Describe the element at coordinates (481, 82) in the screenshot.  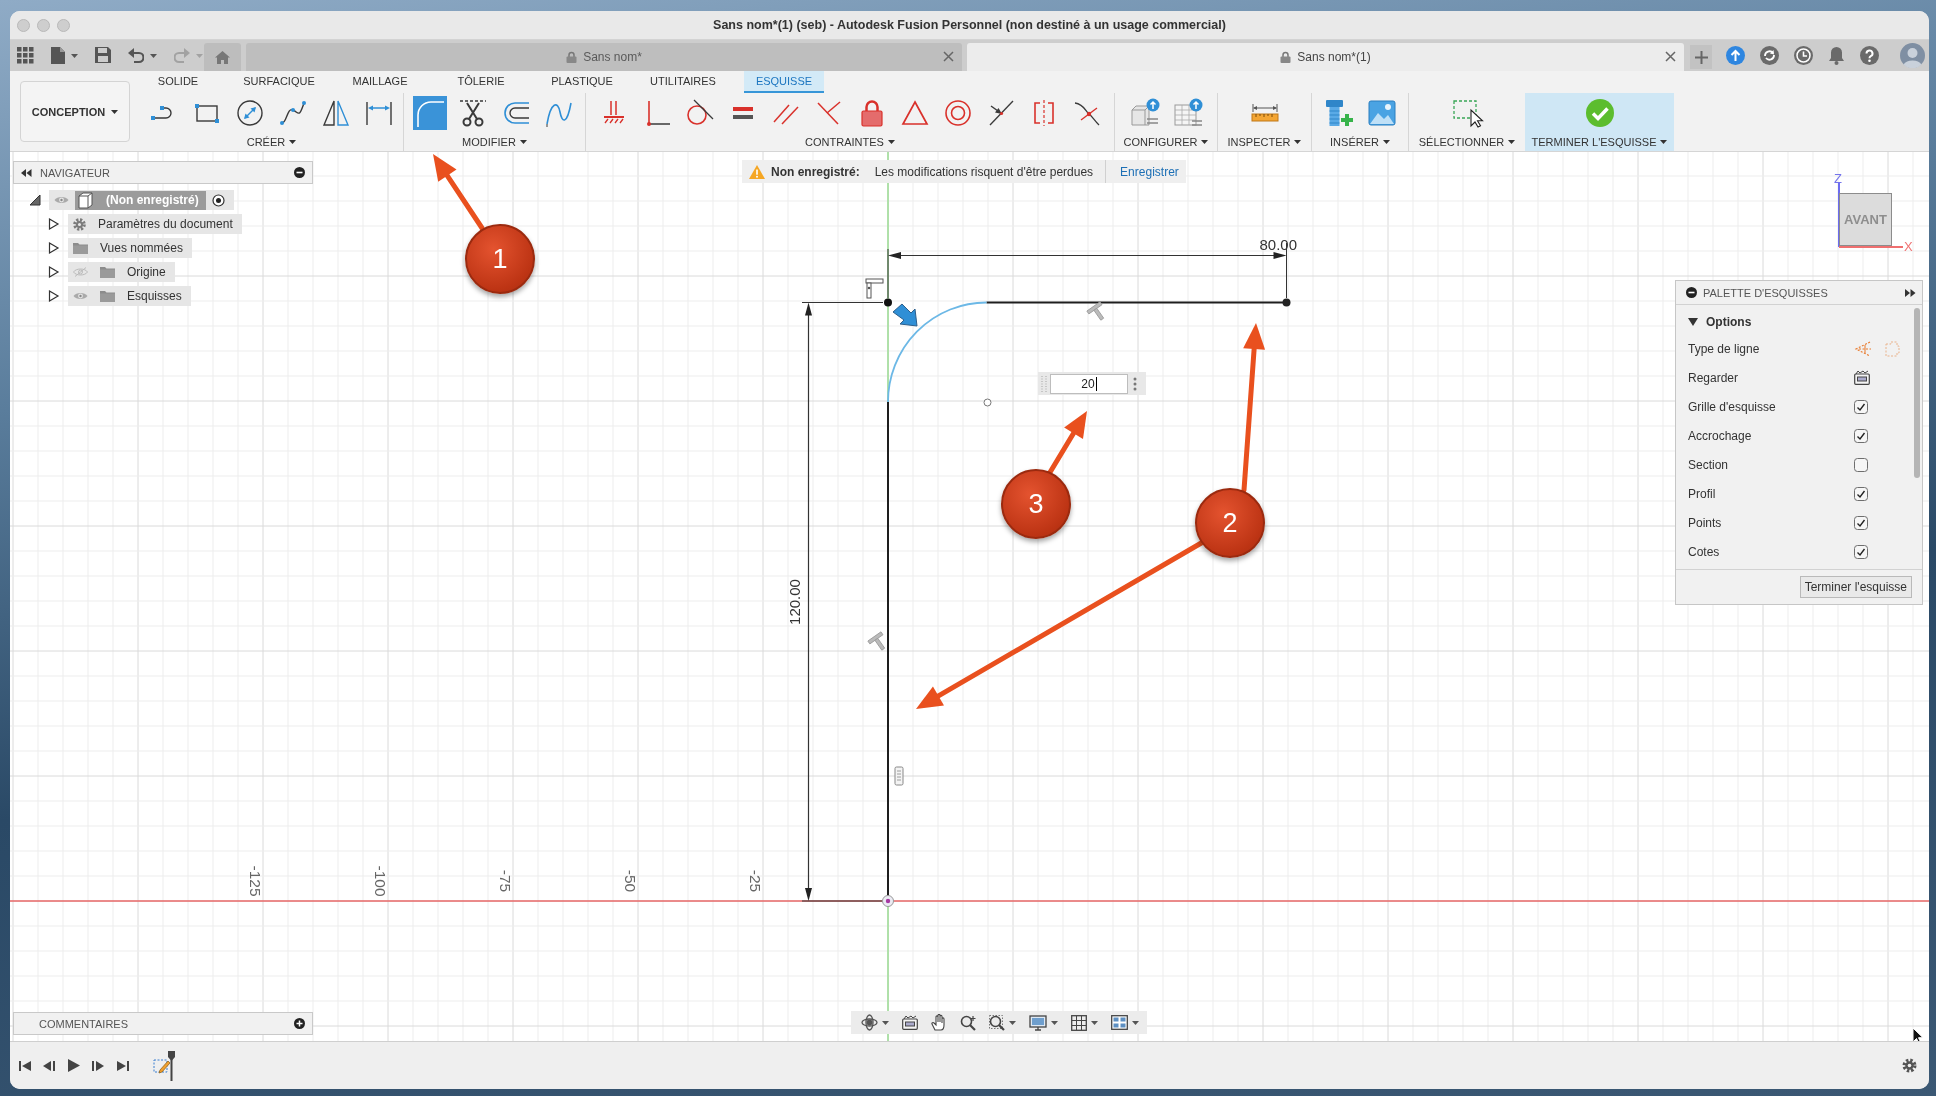
I see `toolbar-tab: TÔLERIE` at that location.